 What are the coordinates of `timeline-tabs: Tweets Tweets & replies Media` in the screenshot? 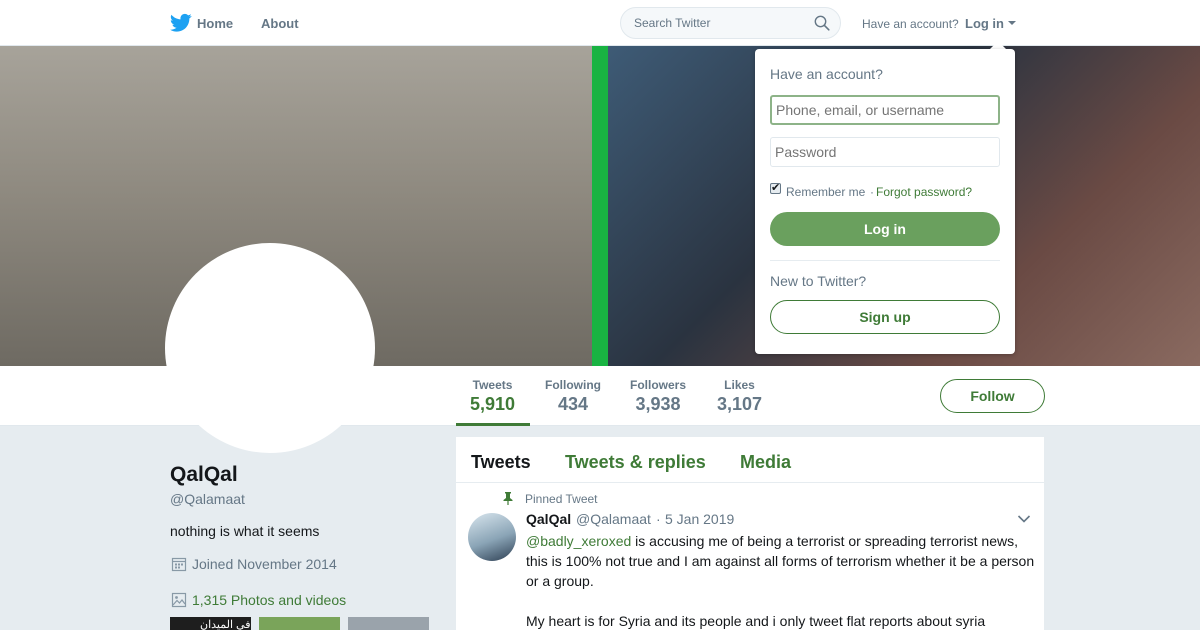 It's located at (750, 460).